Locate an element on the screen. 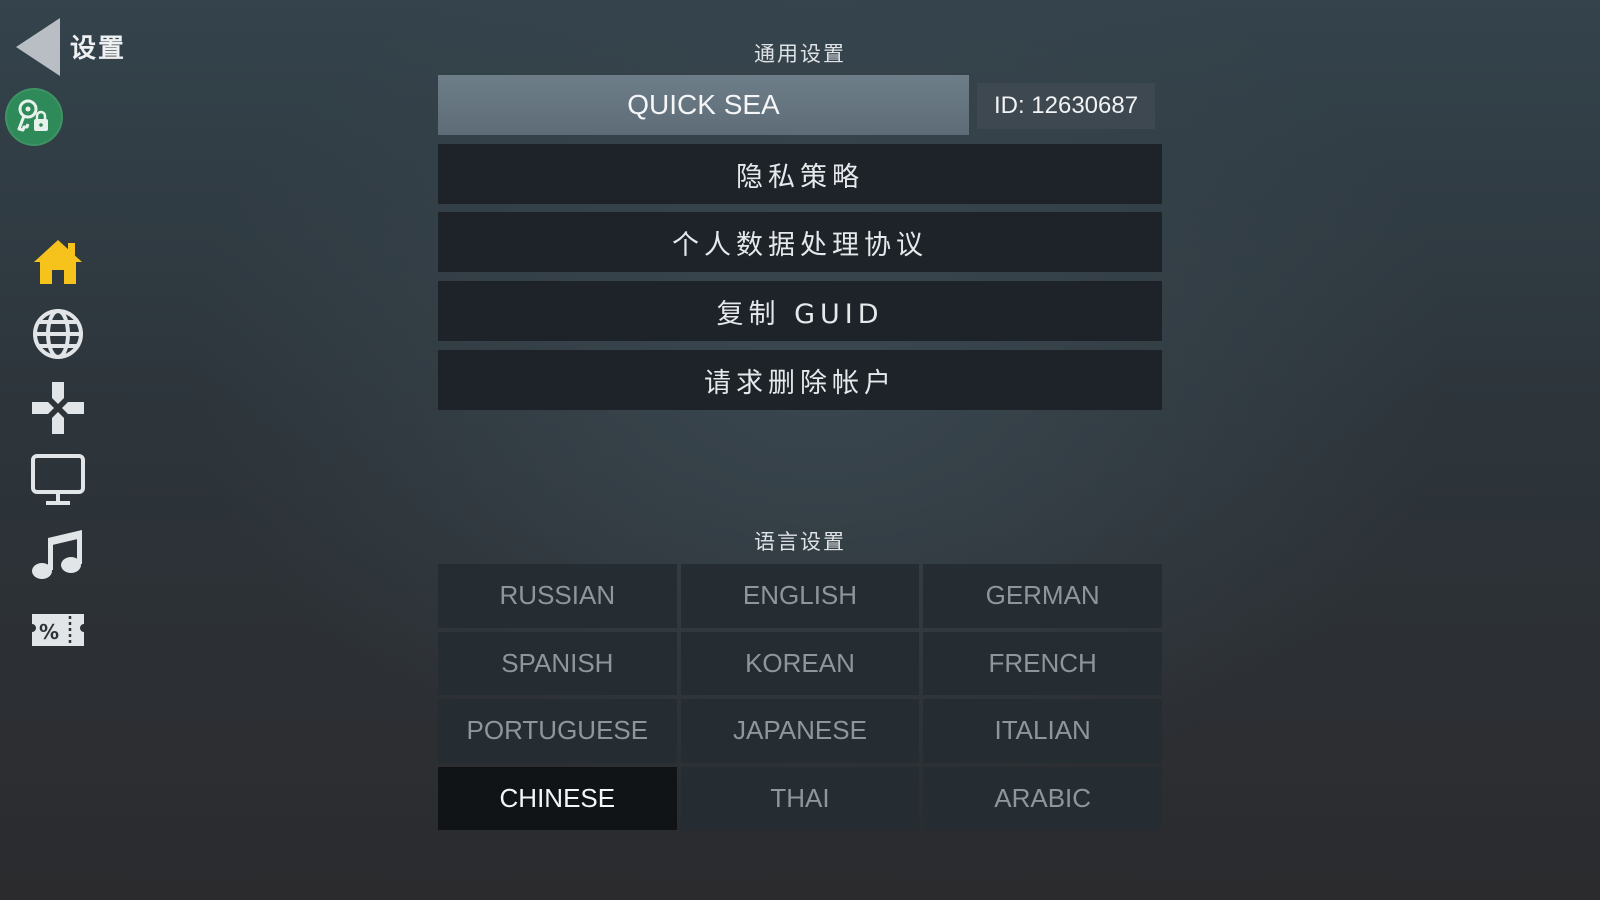  monitor-icon is located at coordinates (58, 479).